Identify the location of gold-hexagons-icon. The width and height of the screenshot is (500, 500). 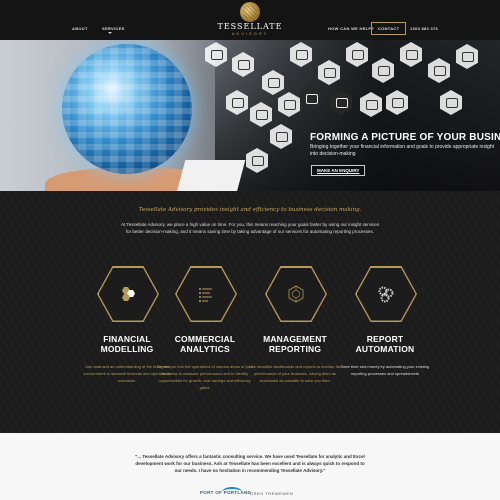
(128, 294).